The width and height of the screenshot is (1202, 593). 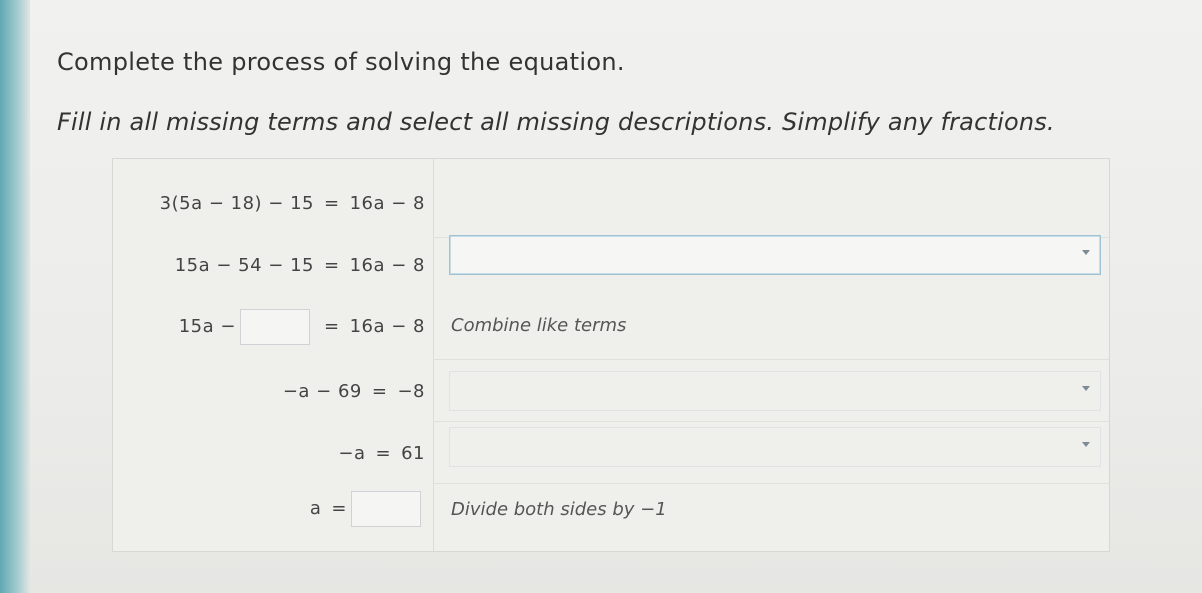 I want to click on step-1-left: 3(5a − 18) − 15, so click(x=236, y=203).